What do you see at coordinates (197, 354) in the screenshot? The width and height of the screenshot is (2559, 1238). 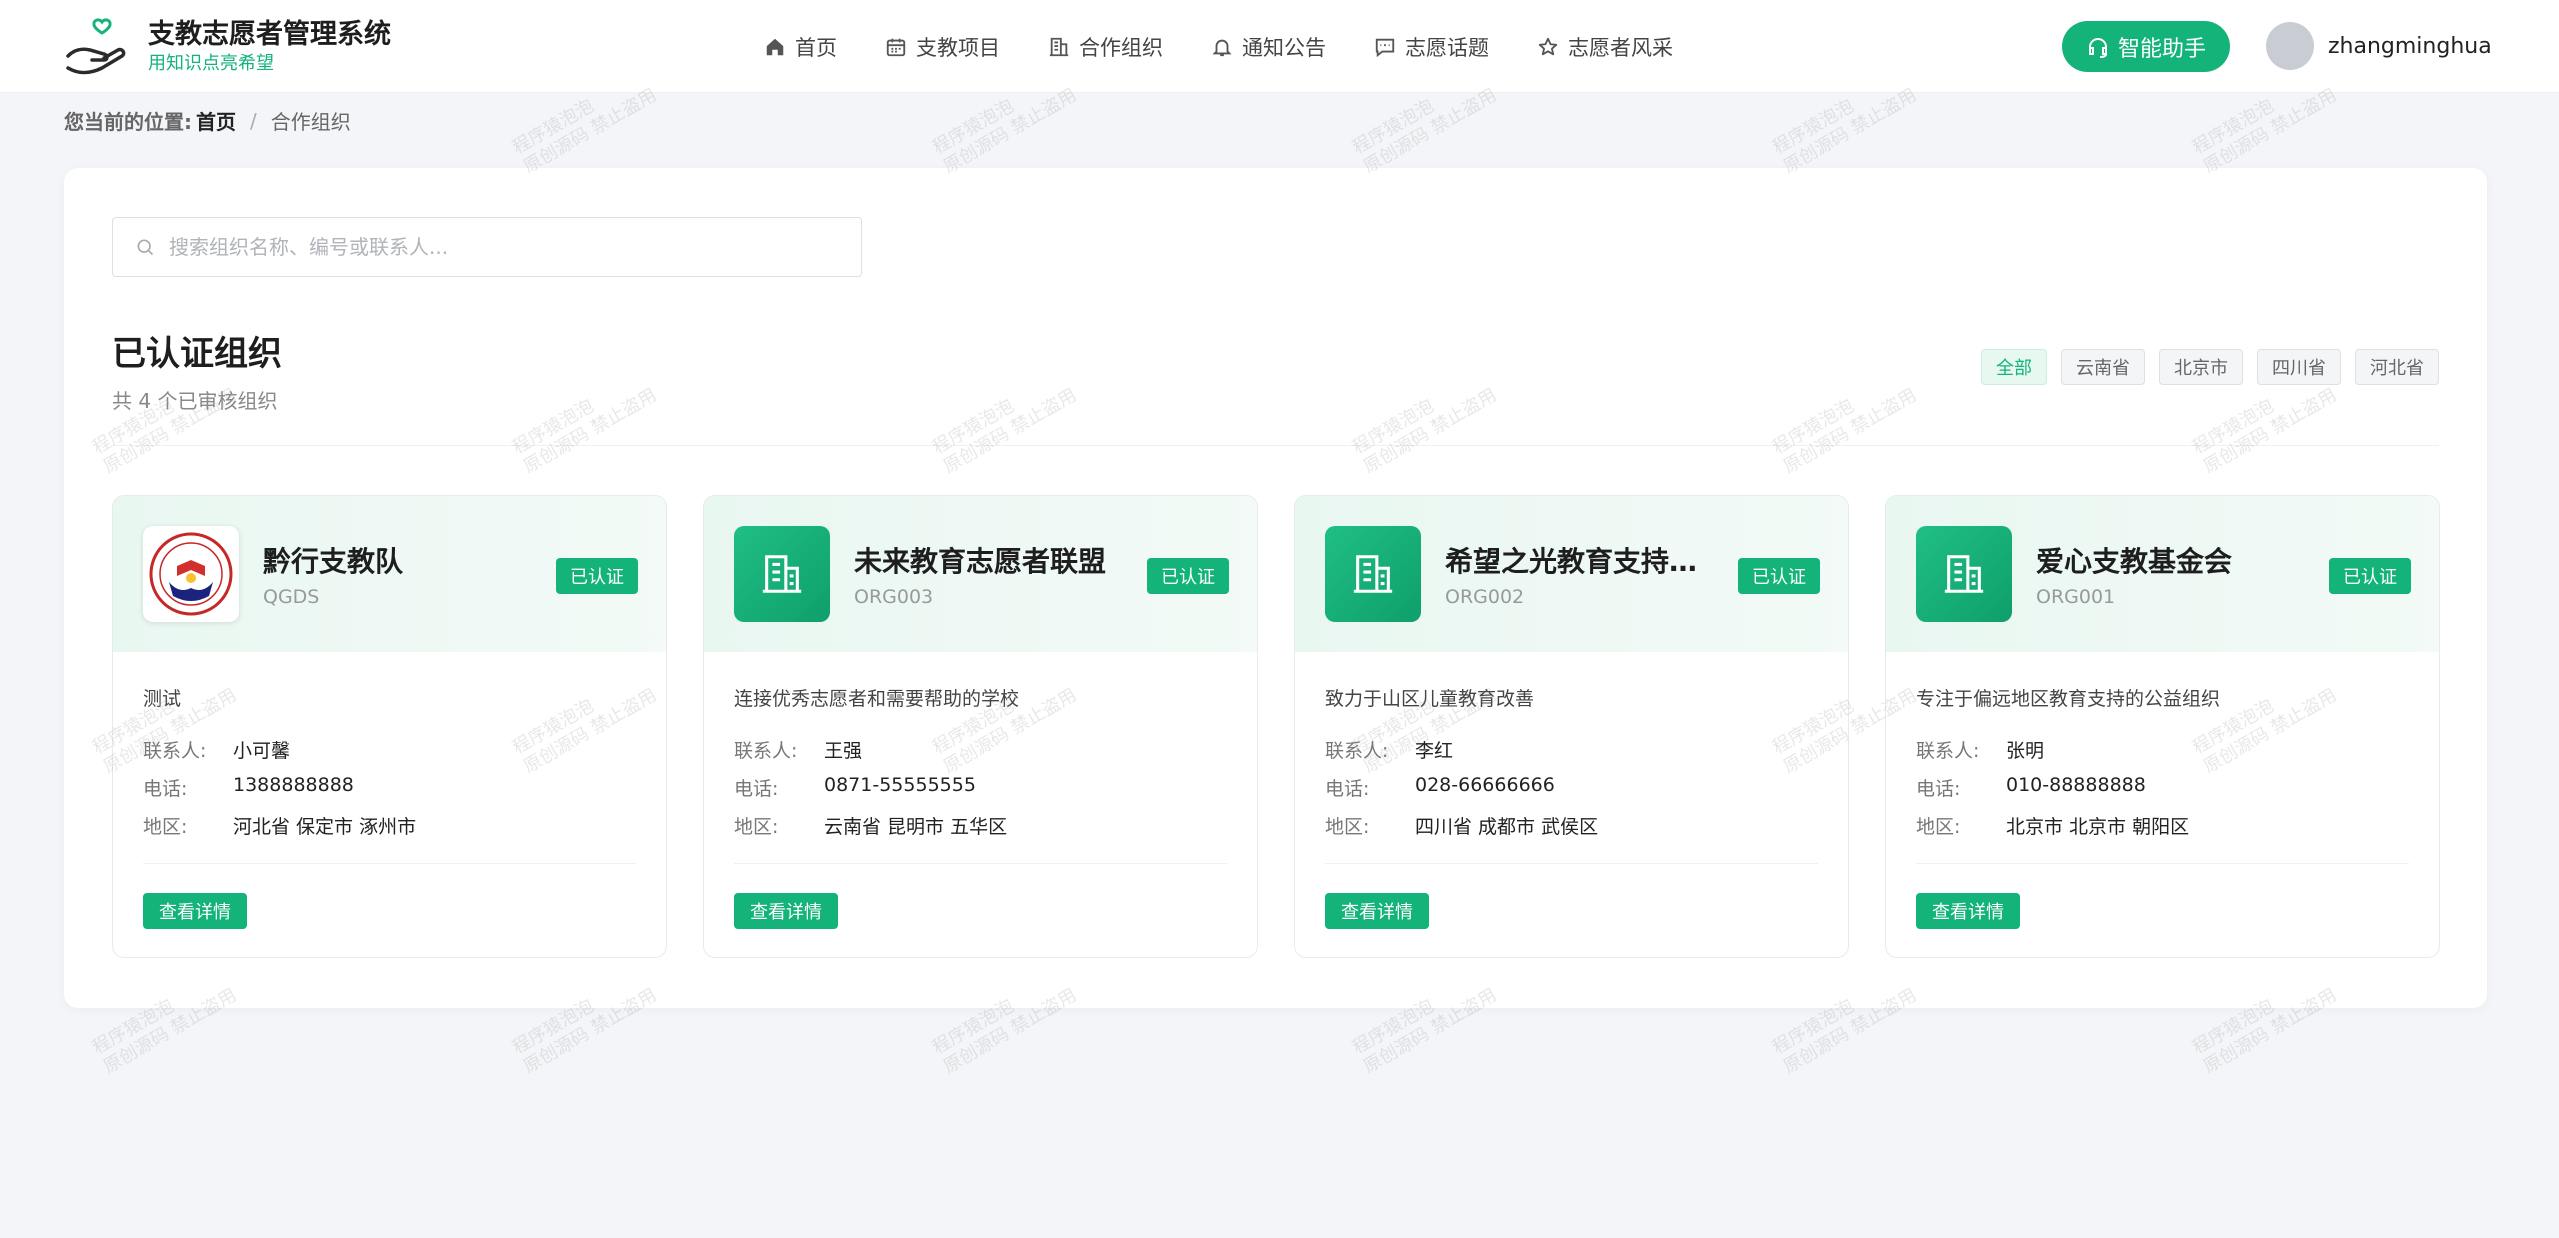 I see `section-title: 已认证组织` at bounding box center [197, 354].